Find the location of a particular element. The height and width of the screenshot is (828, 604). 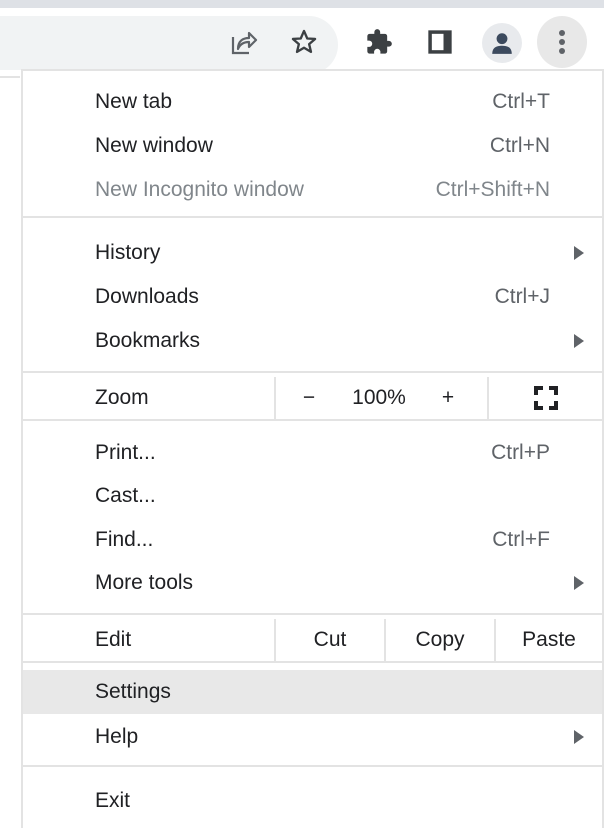

menu-item-settings: Settings is located at coordinates (312, 692).